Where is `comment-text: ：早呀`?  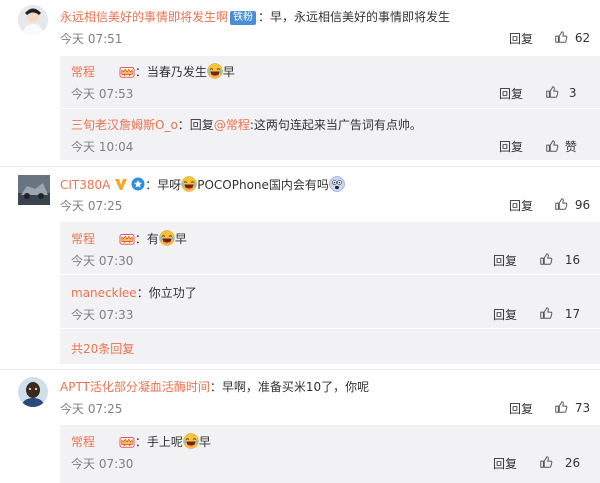 comment-text: ：早呀 is located at coordinates (163, 185).